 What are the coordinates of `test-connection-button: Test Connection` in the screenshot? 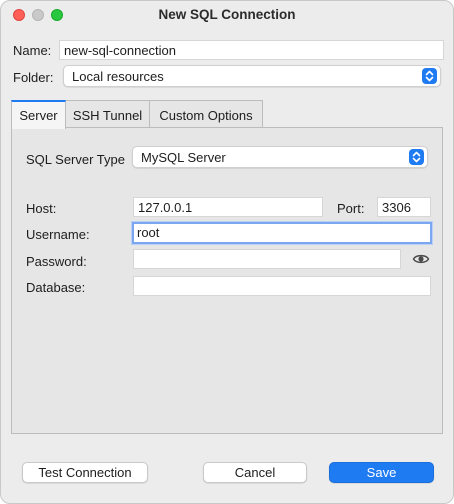 It's located at (85, 472).